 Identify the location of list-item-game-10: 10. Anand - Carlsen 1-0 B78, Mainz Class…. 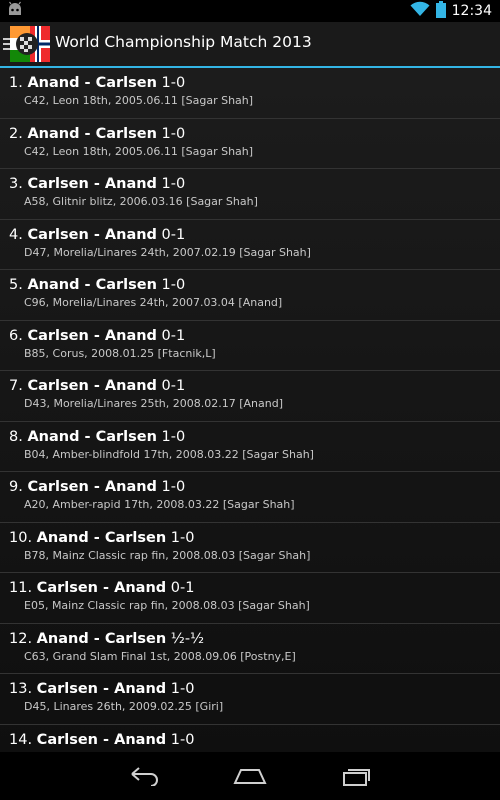
(250, 548).